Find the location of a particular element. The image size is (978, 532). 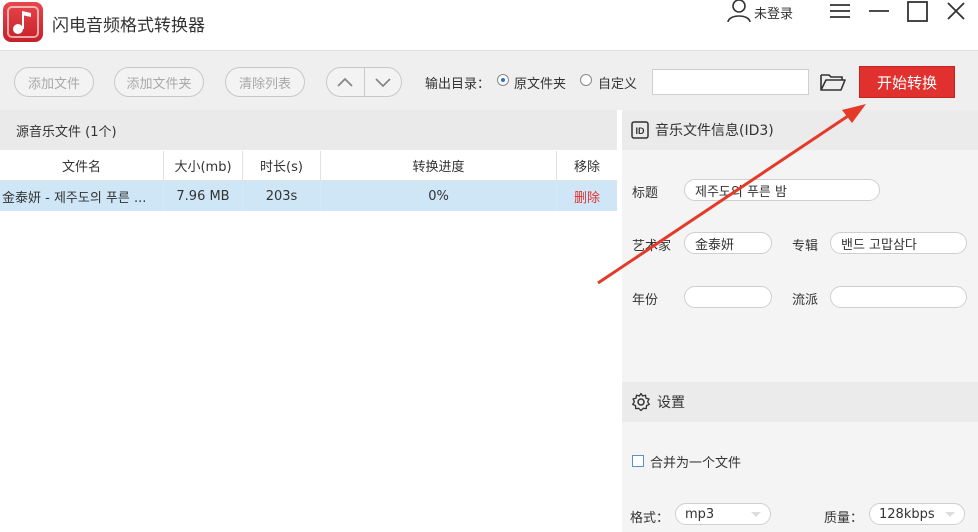

merge-checkbox is located at coordinates (638, 461).